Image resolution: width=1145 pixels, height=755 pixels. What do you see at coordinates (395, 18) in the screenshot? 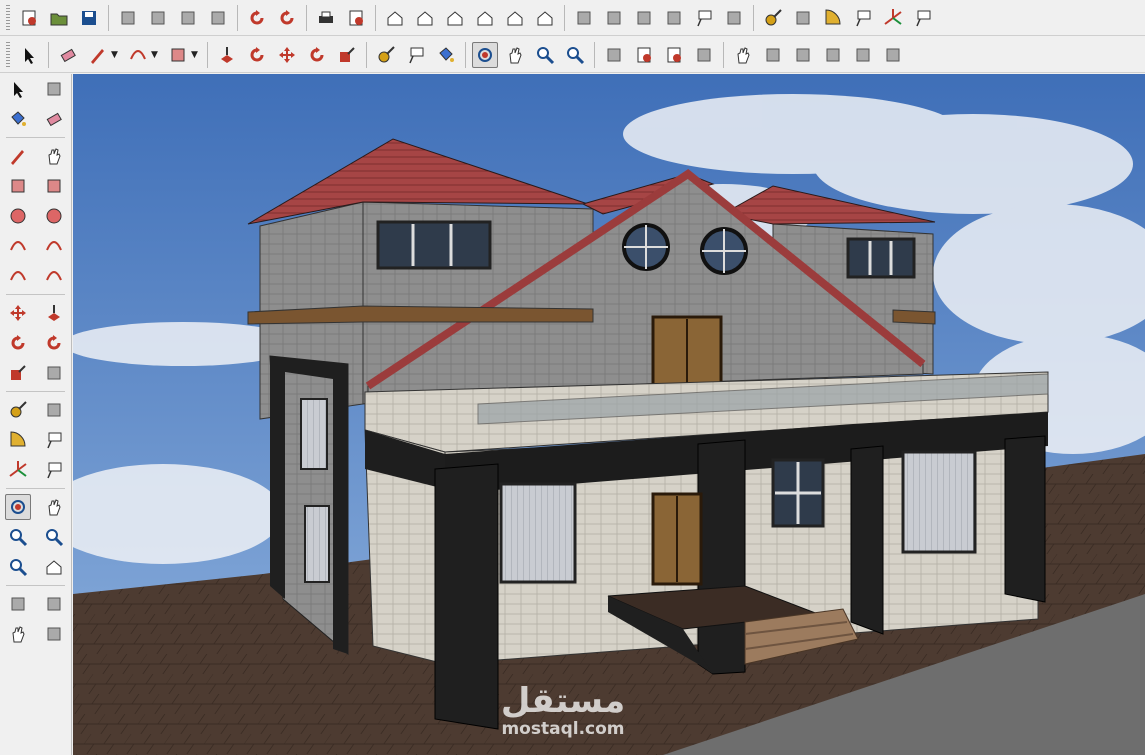
I see `iso-view-button` at bounding box center [395, 18].